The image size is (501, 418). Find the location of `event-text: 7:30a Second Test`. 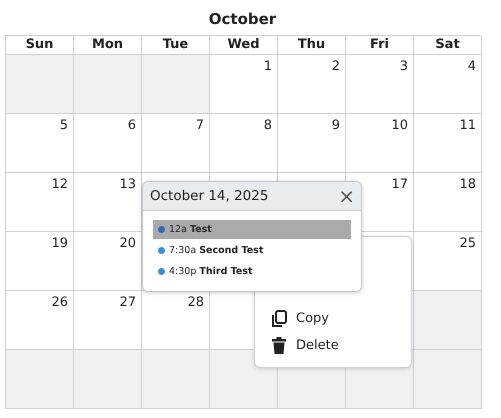

event-text: 7:30a Second Test is located at coordinates (216, 250).